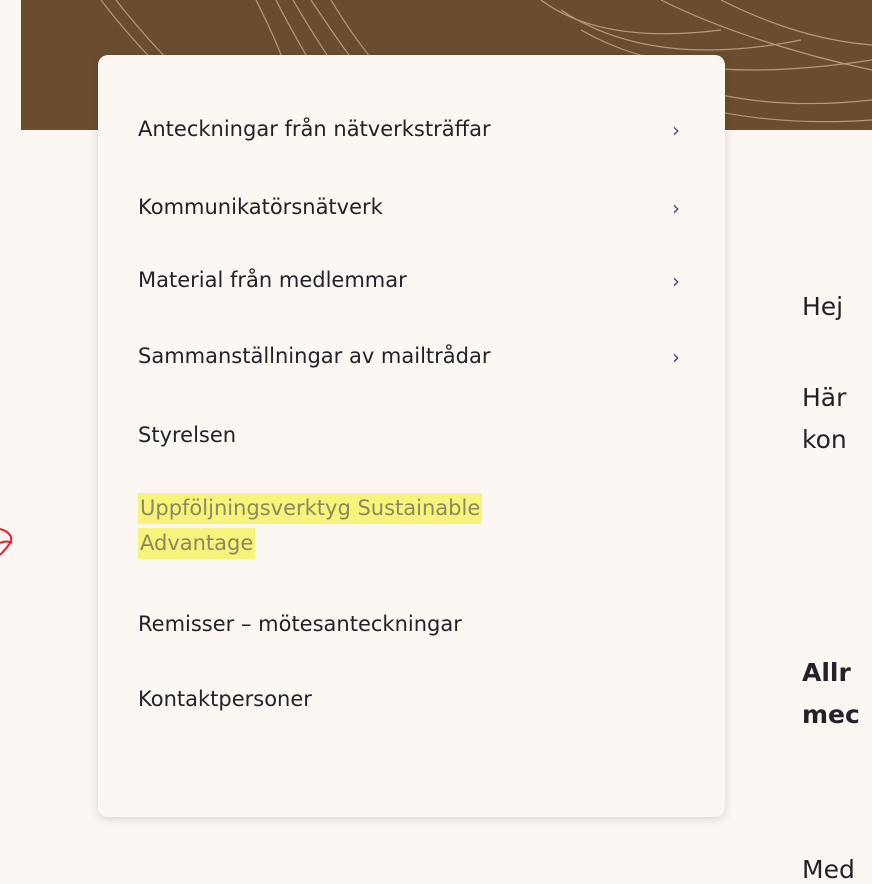 The width and height of the screenshot is (872, 884). Describe the element at coordinates (260, 207) in the screenshot. I see `menu-item-label: Kommunikatörsnätverk` at that location.